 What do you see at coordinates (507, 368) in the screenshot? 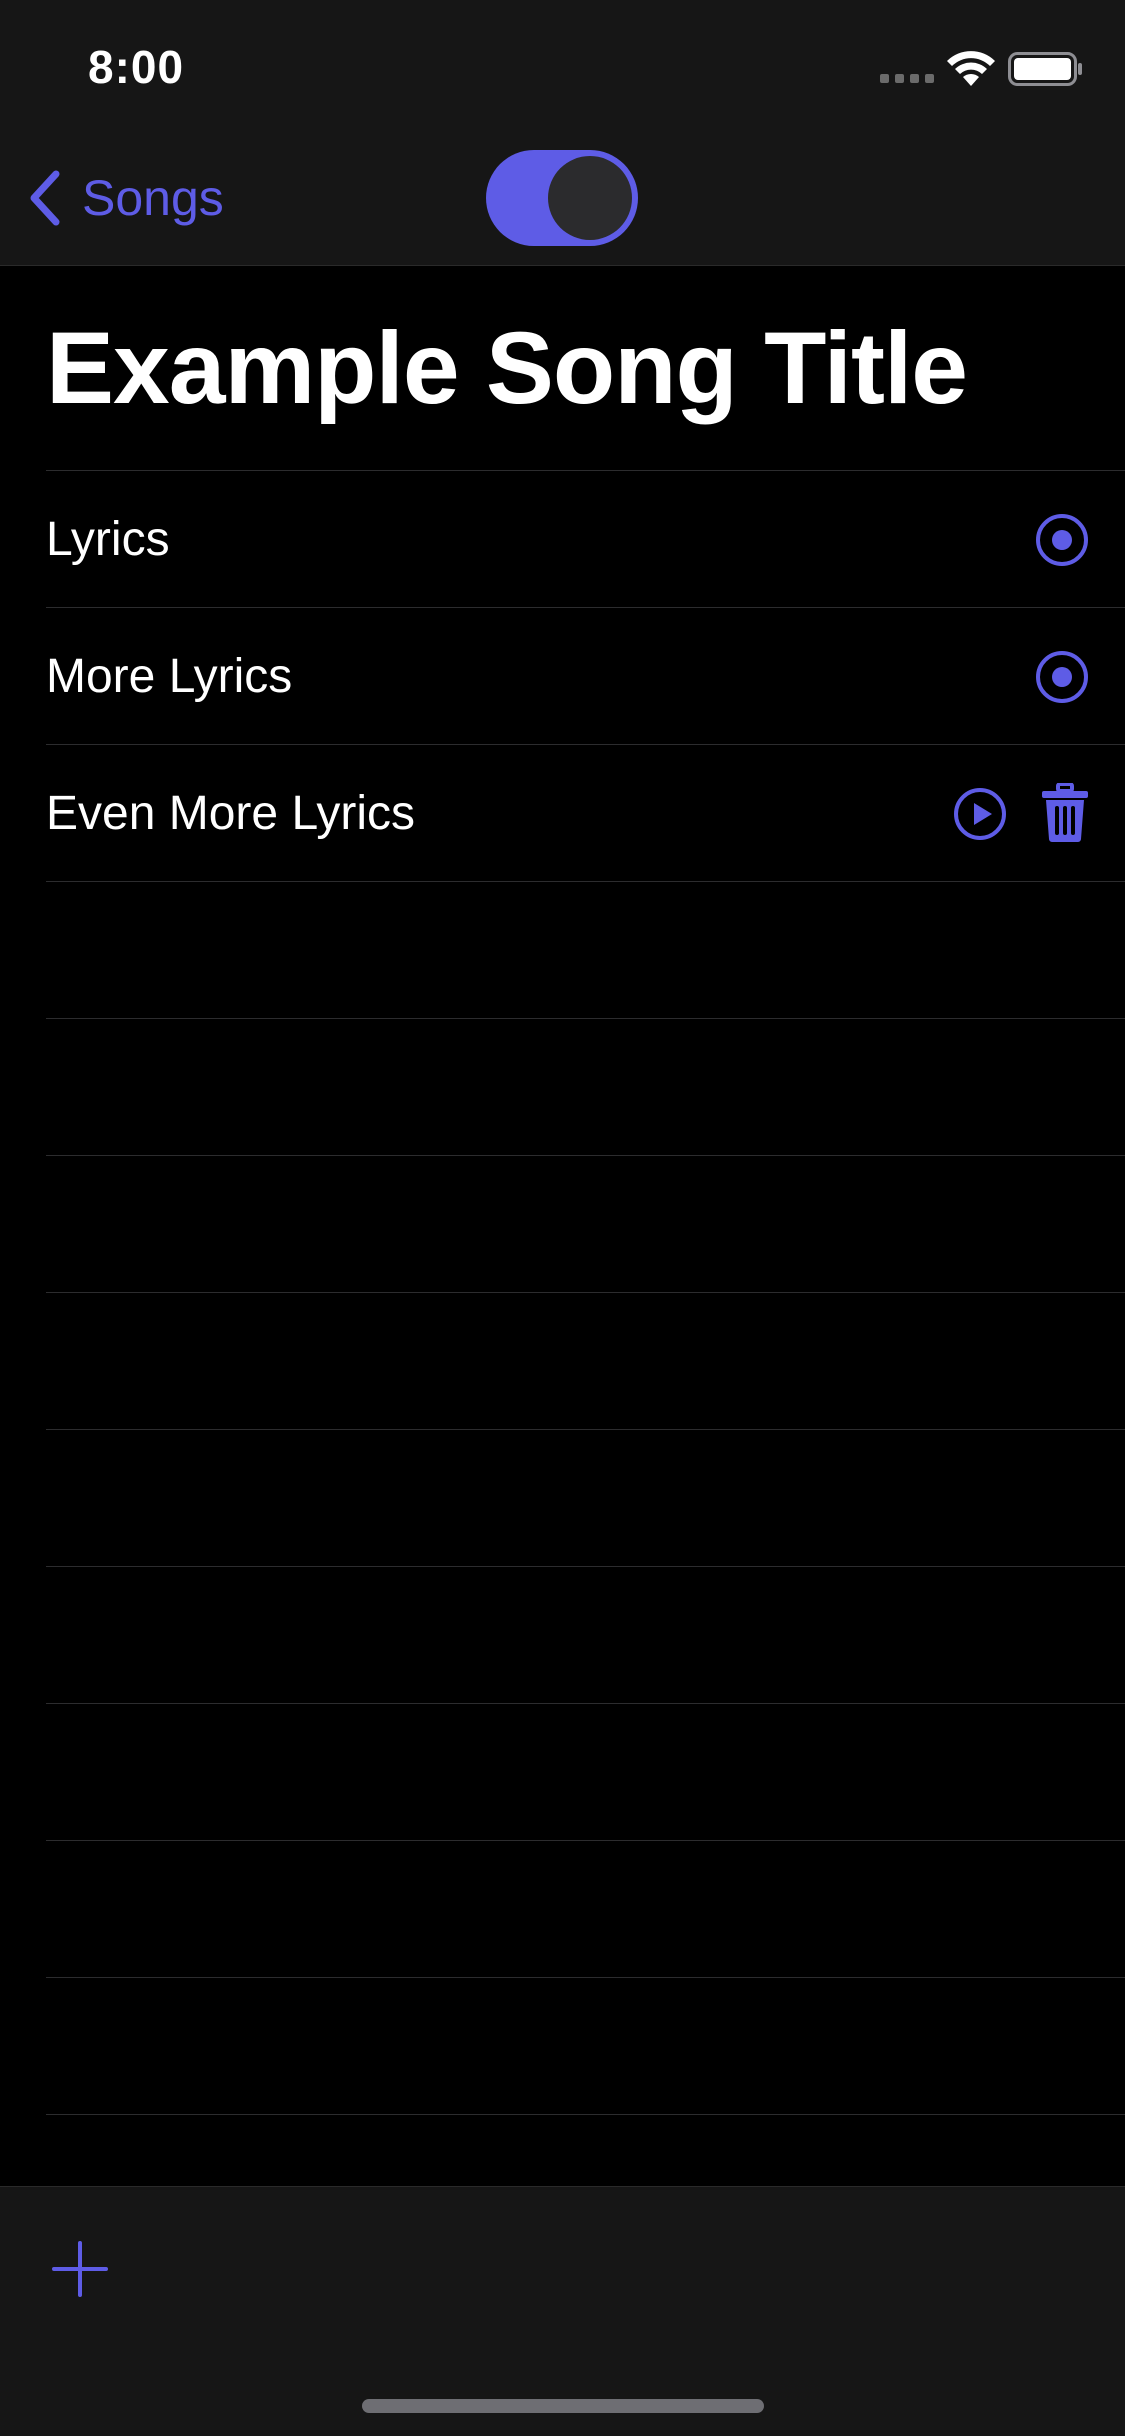
I see `song-title: Example Song Title` at bounding box center [507, 368].